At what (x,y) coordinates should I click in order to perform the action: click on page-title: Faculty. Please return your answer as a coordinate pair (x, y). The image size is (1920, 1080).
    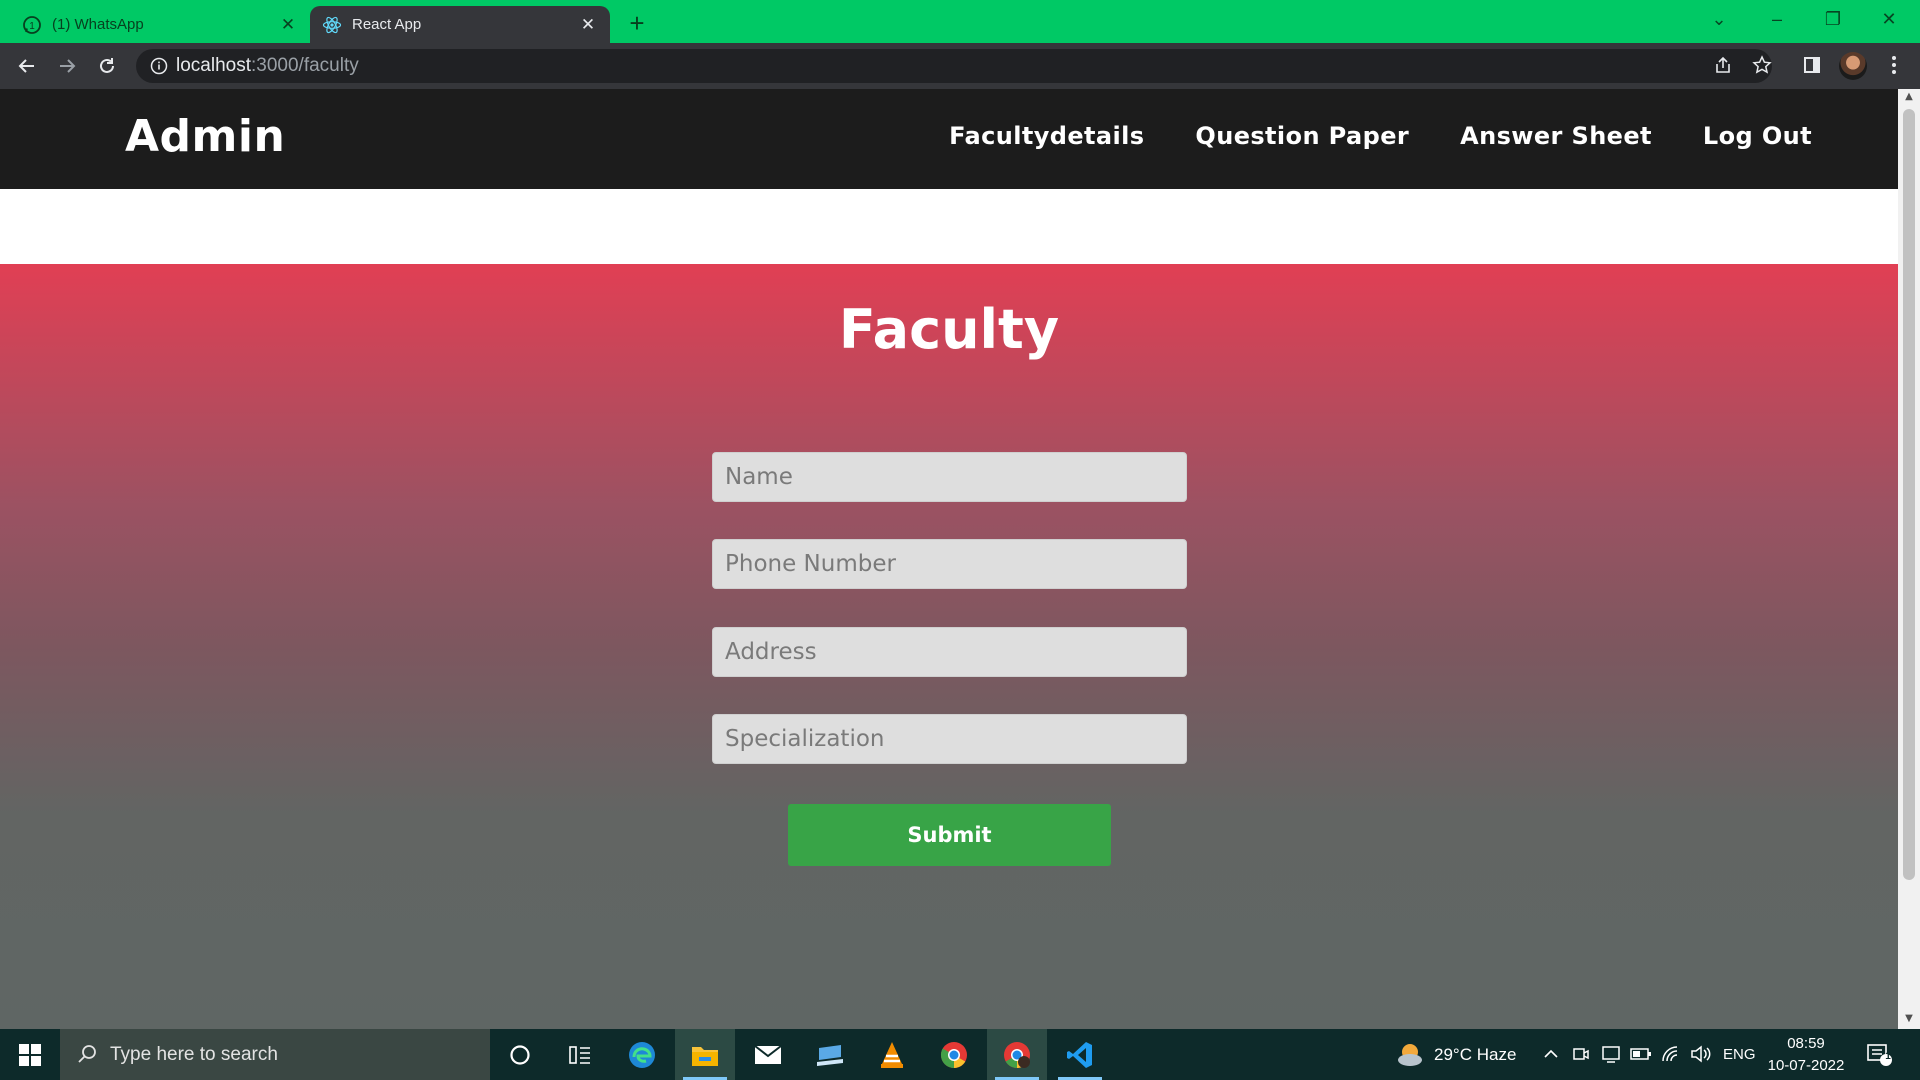
    Looking at the image, I should click on (949, 329).